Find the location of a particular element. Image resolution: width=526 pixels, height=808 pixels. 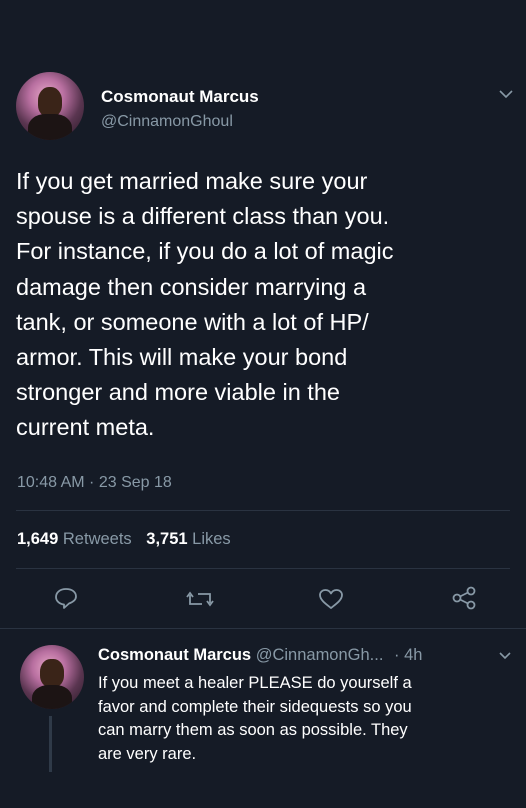

author-handle: @CinnamonGhoul is located at coordinates (167, 122).